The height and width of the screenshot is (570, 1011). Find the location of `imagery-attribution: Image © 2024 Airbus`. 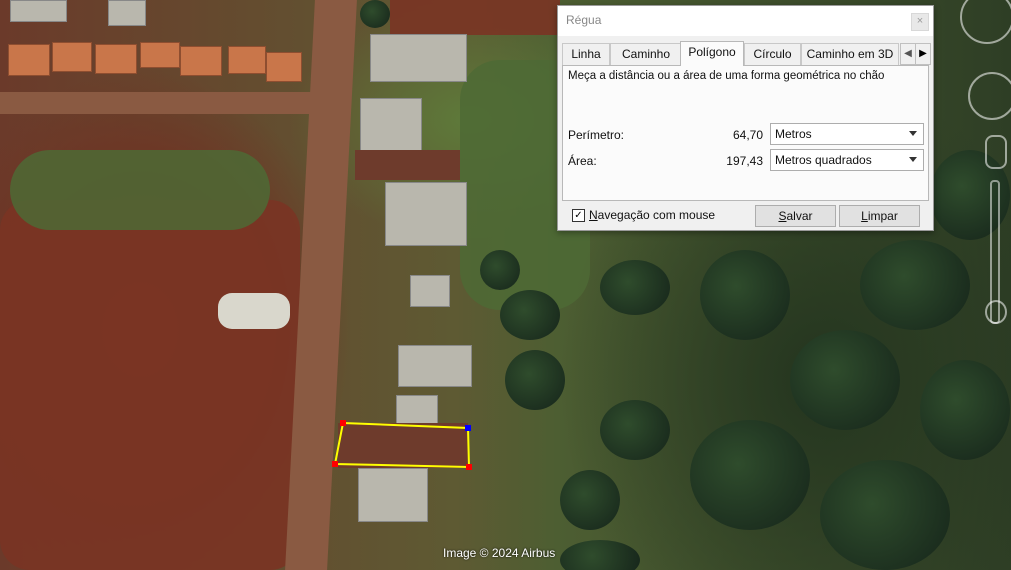

imagery-attribution: Image © 2024 Airbus is located at coordinates (499, 553).